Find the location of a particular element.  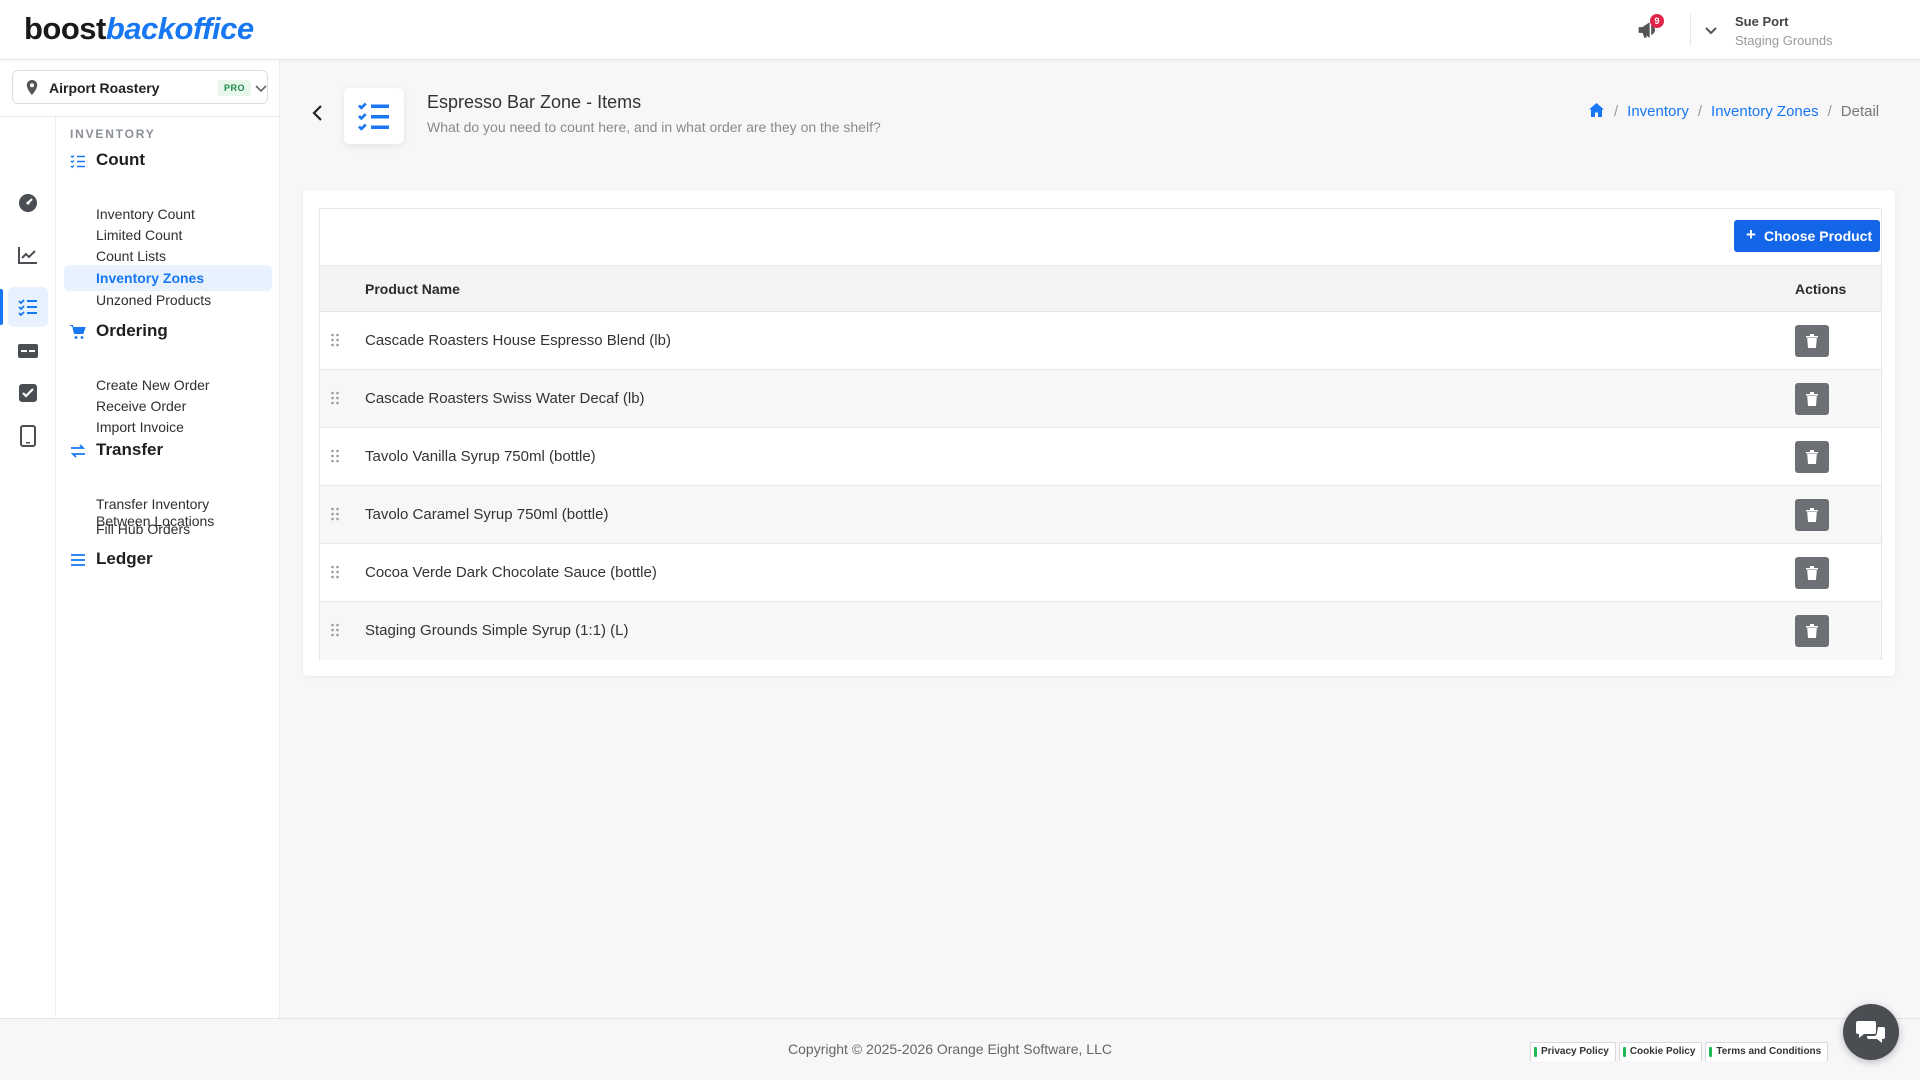

tablet-icon is located at coordinates (28, 436).